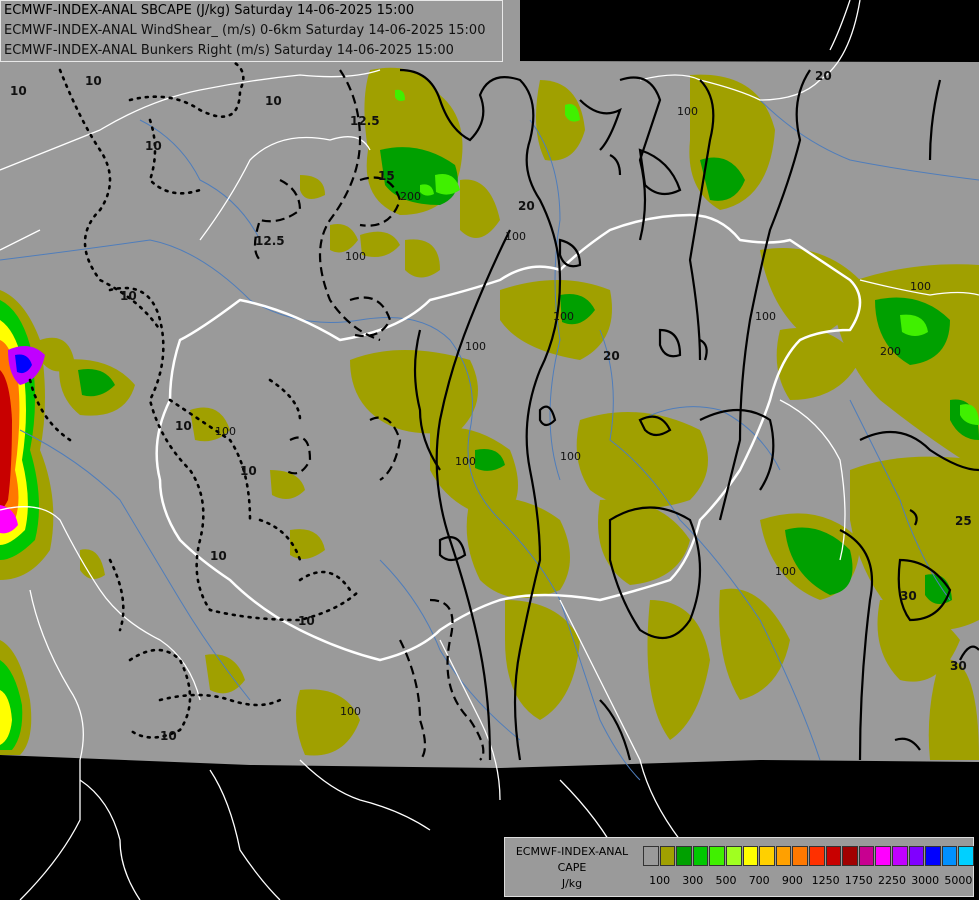  I want to click on shear-label: 10, so click(18, 91).